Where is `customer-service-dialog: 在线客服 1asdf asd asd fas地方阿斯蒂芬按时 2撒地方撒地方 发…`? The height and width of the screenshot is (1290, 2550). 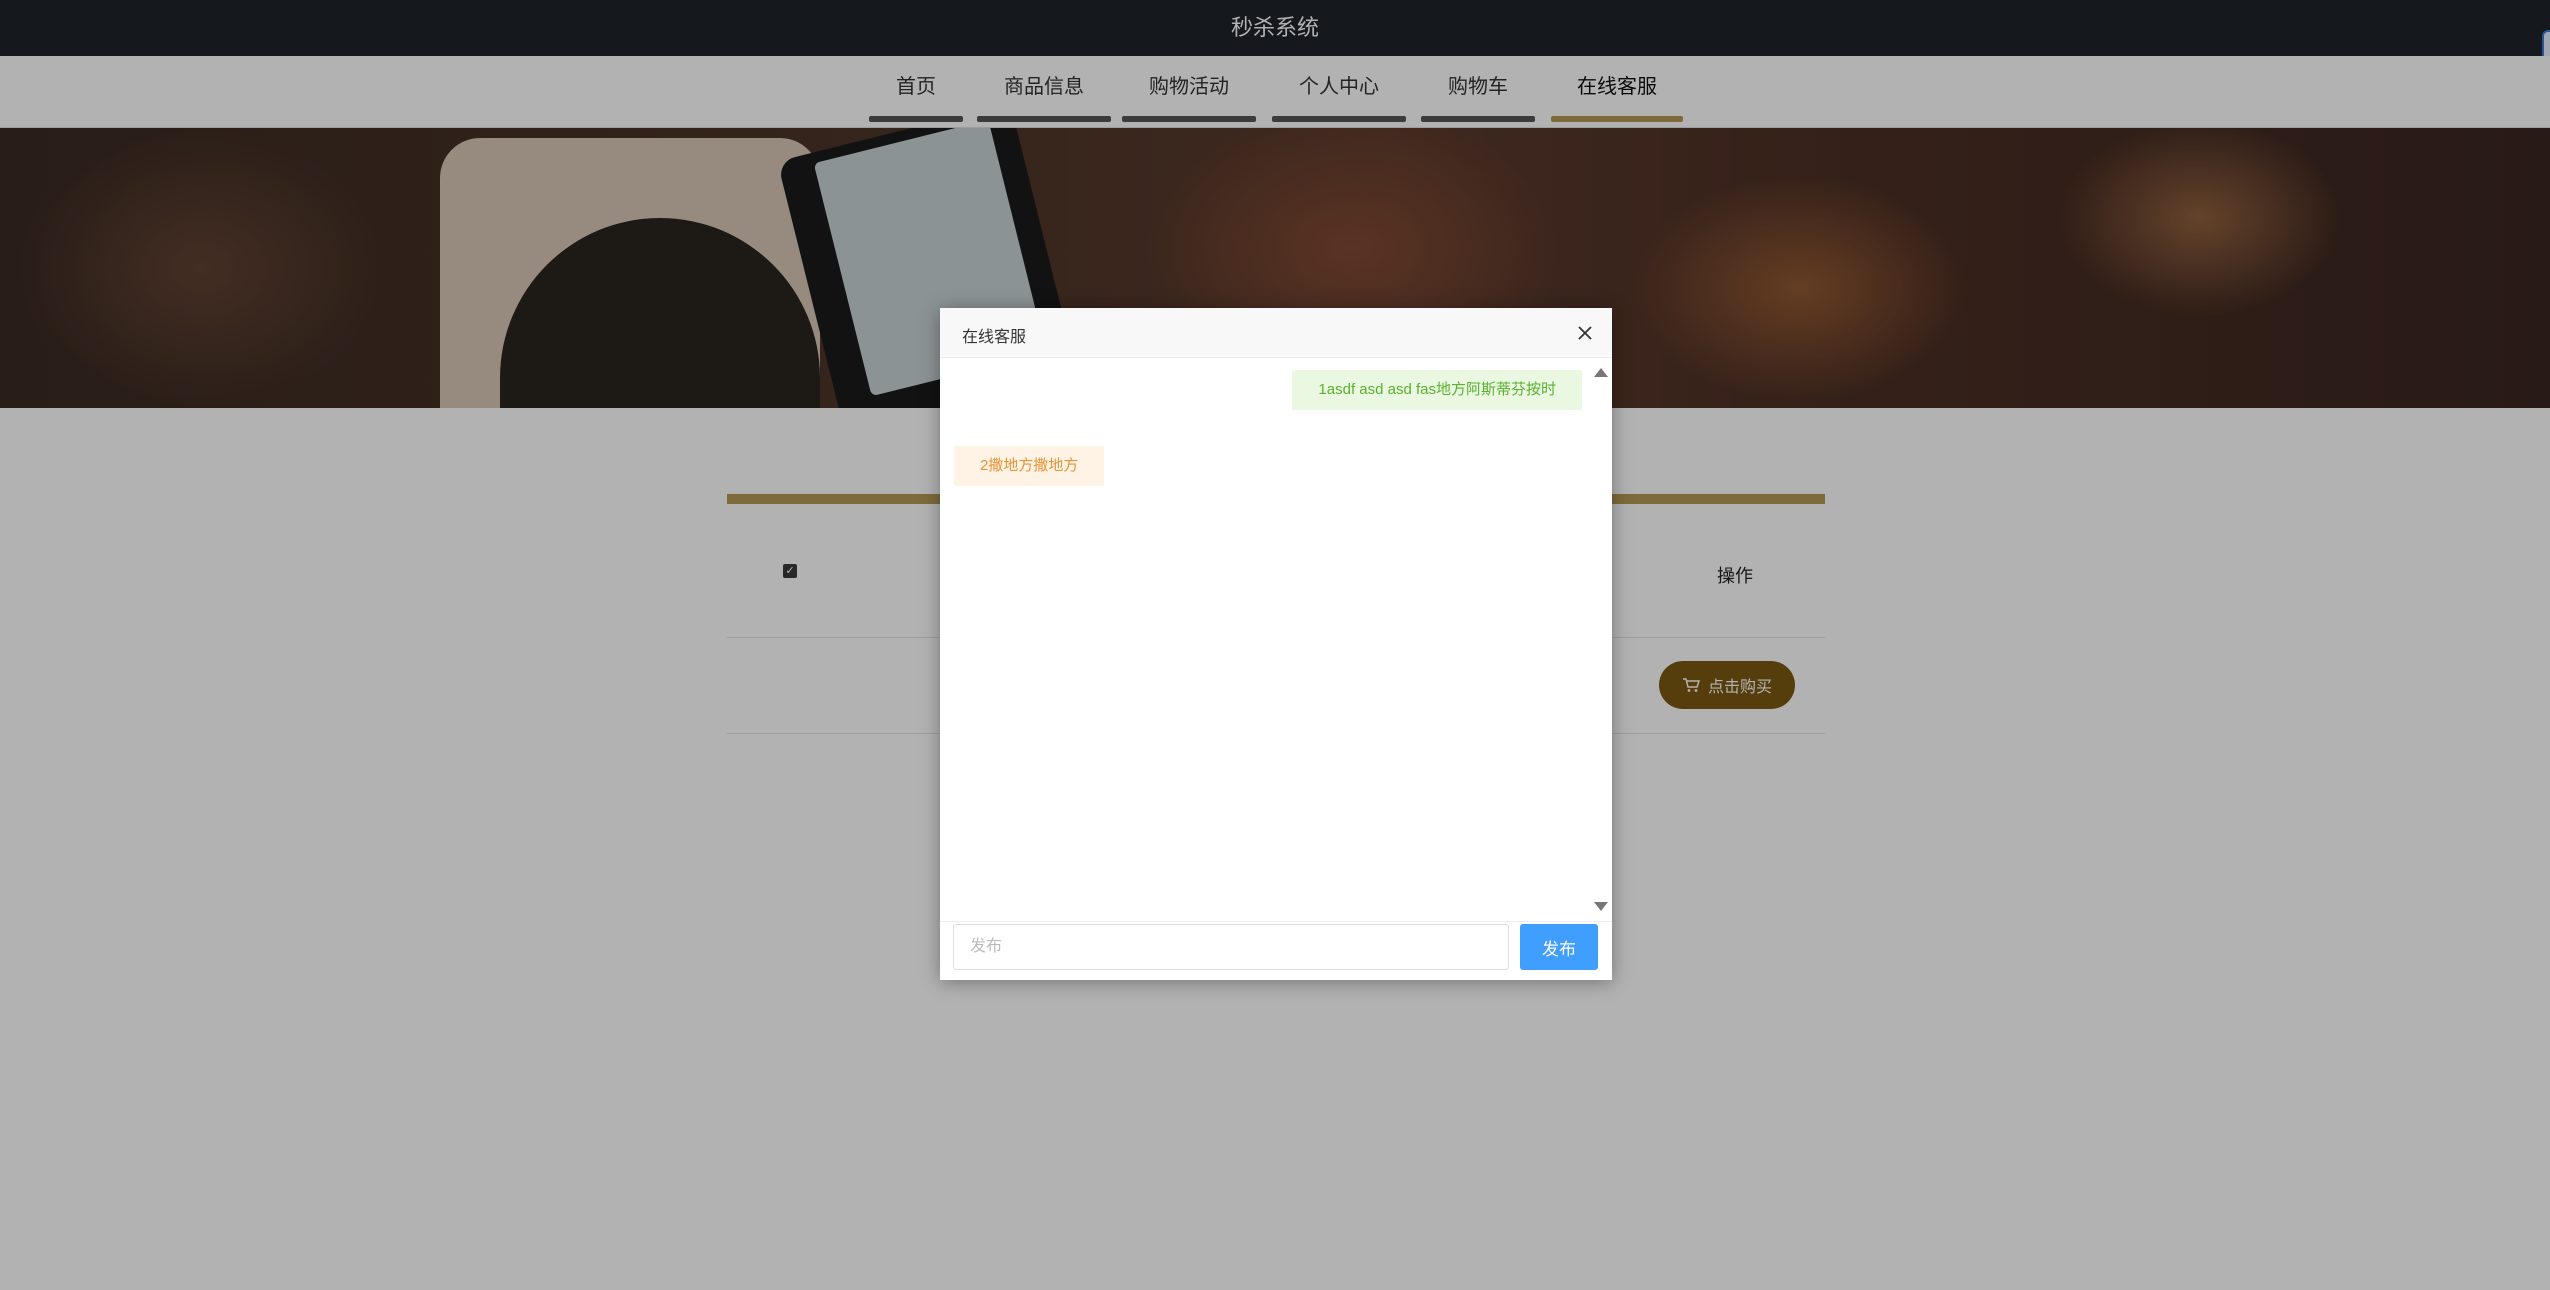
customer-service-dialog: 在线客服 1asdf asd asd fas地方阿斯蒂芬按时 2撒地方撒地方 发… is located at coordinates (1276, 644).